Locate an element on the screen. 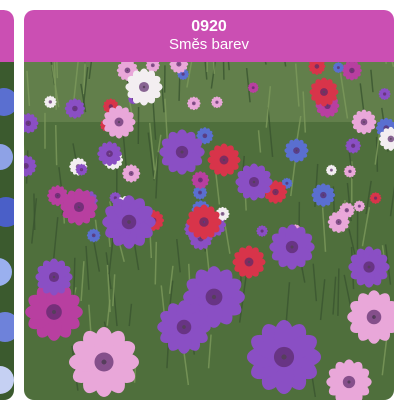 The width and height of the screenshot is (394, 401). product-photo-previous is located at coordinates (7, 231).